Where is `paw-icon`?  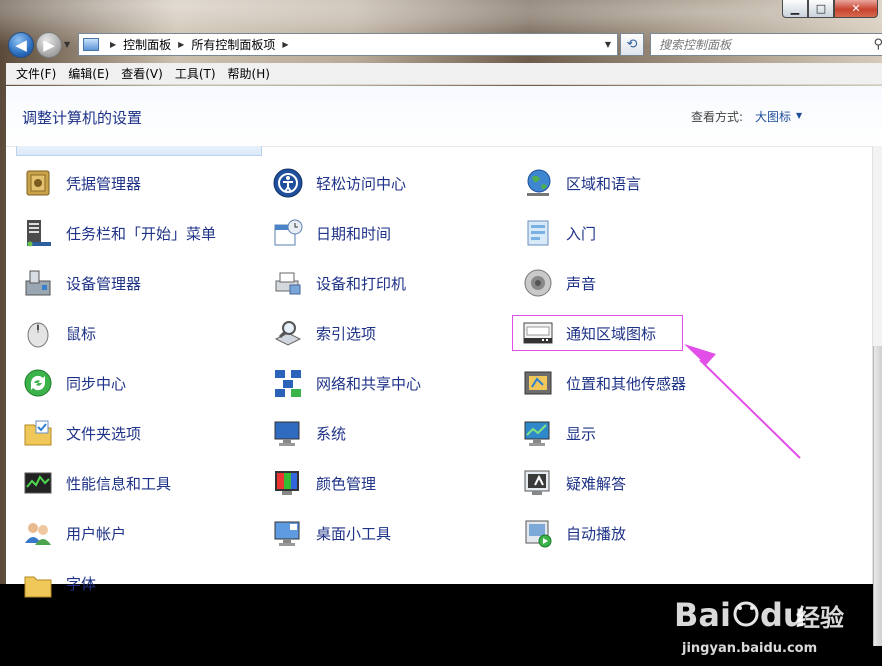
paw-icon is located at coordinates (746, 614).